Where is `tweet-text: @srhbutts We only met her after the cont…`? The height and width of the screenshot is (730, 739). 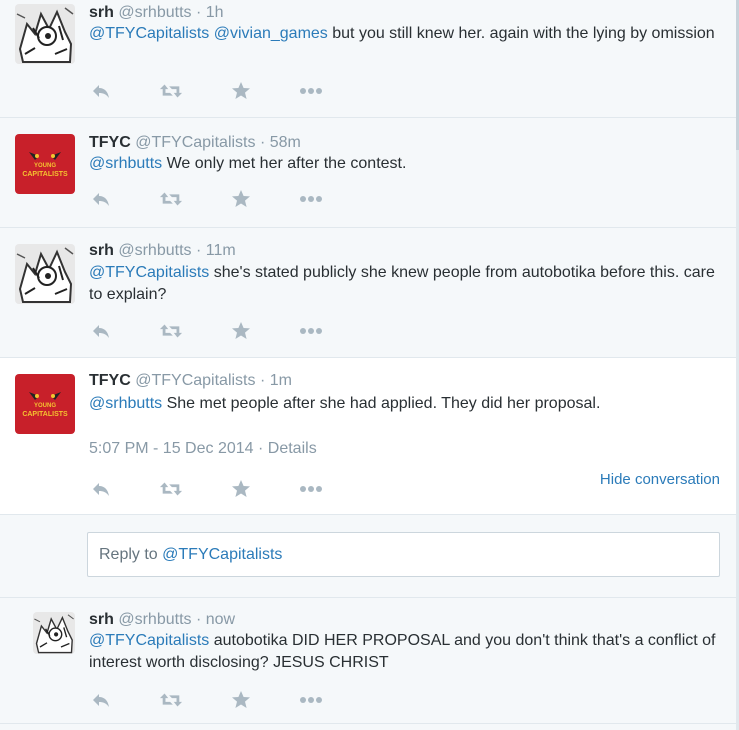
tweet-text: @srhbutts We only met her after the cont… is located at coordinates (404, 164).